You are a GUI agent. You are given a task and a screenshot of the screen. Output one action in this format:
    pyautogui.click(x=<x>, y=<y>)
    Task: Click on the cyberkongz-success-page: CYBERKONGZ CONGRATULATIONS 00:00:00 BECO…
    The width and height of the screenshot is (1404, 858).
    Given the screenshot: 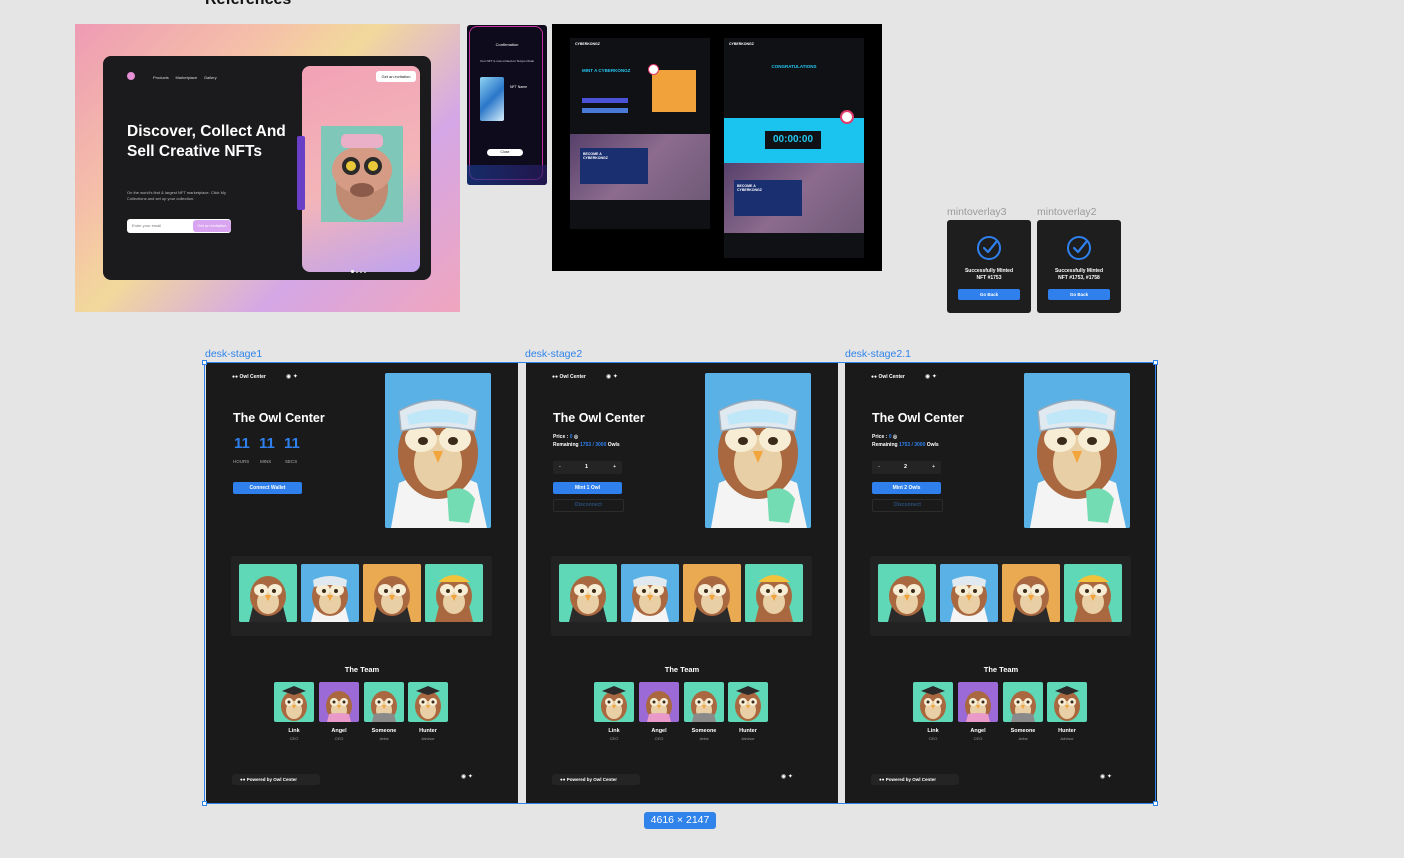 What is the action you would take?
    pyautogui.click(x=794, y=148)
    